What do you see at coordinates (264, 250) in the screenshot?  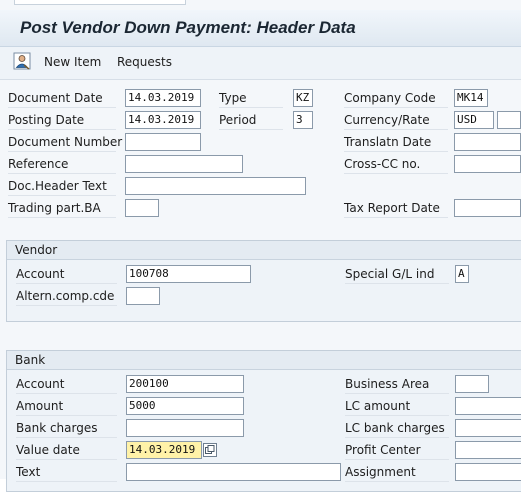 I see `vendor-group-title: Vendor` at bounding box center [264, 250].